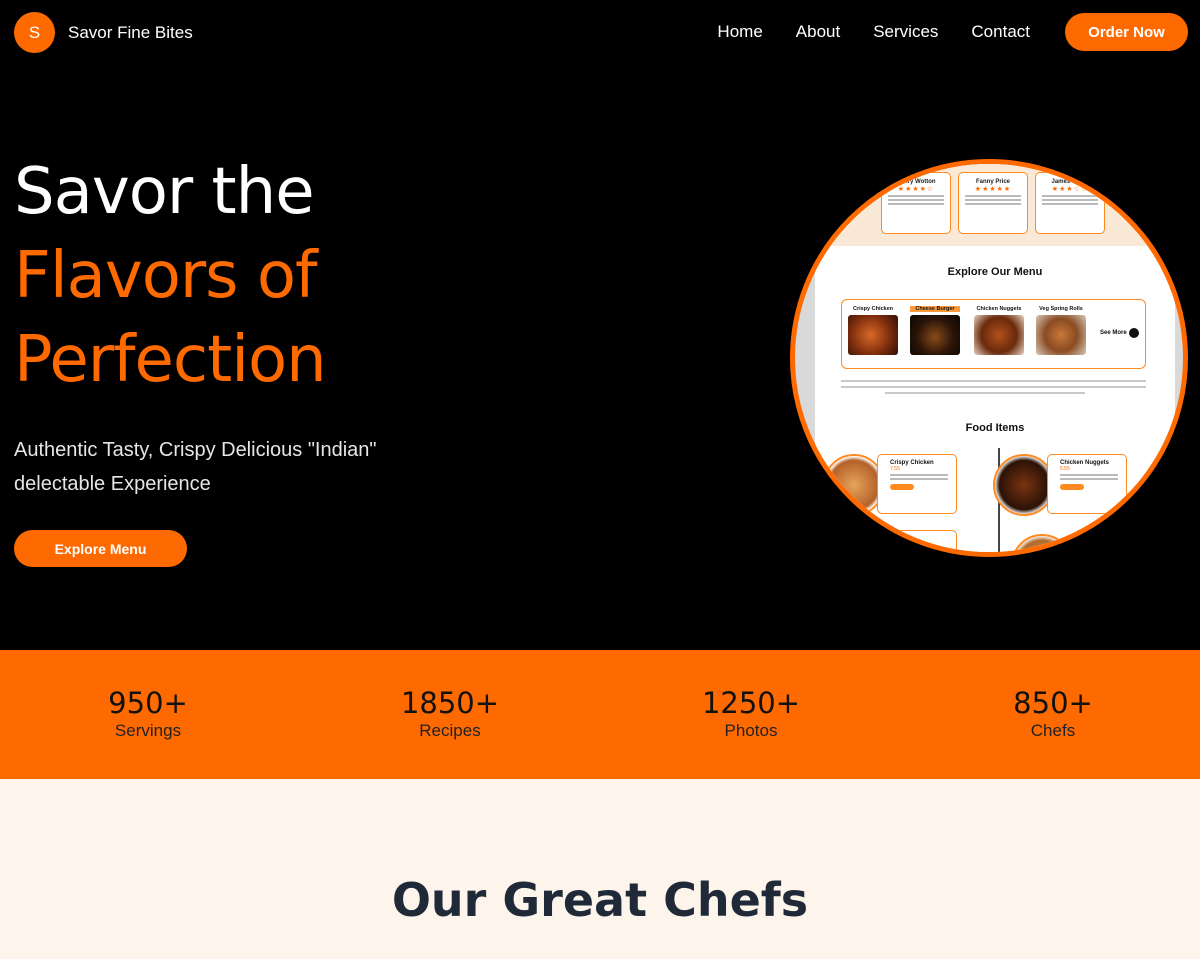  Describe the element at coordinates (916, 189) in the screenshot. I see `review-stars: ★★★★☆` at that location.